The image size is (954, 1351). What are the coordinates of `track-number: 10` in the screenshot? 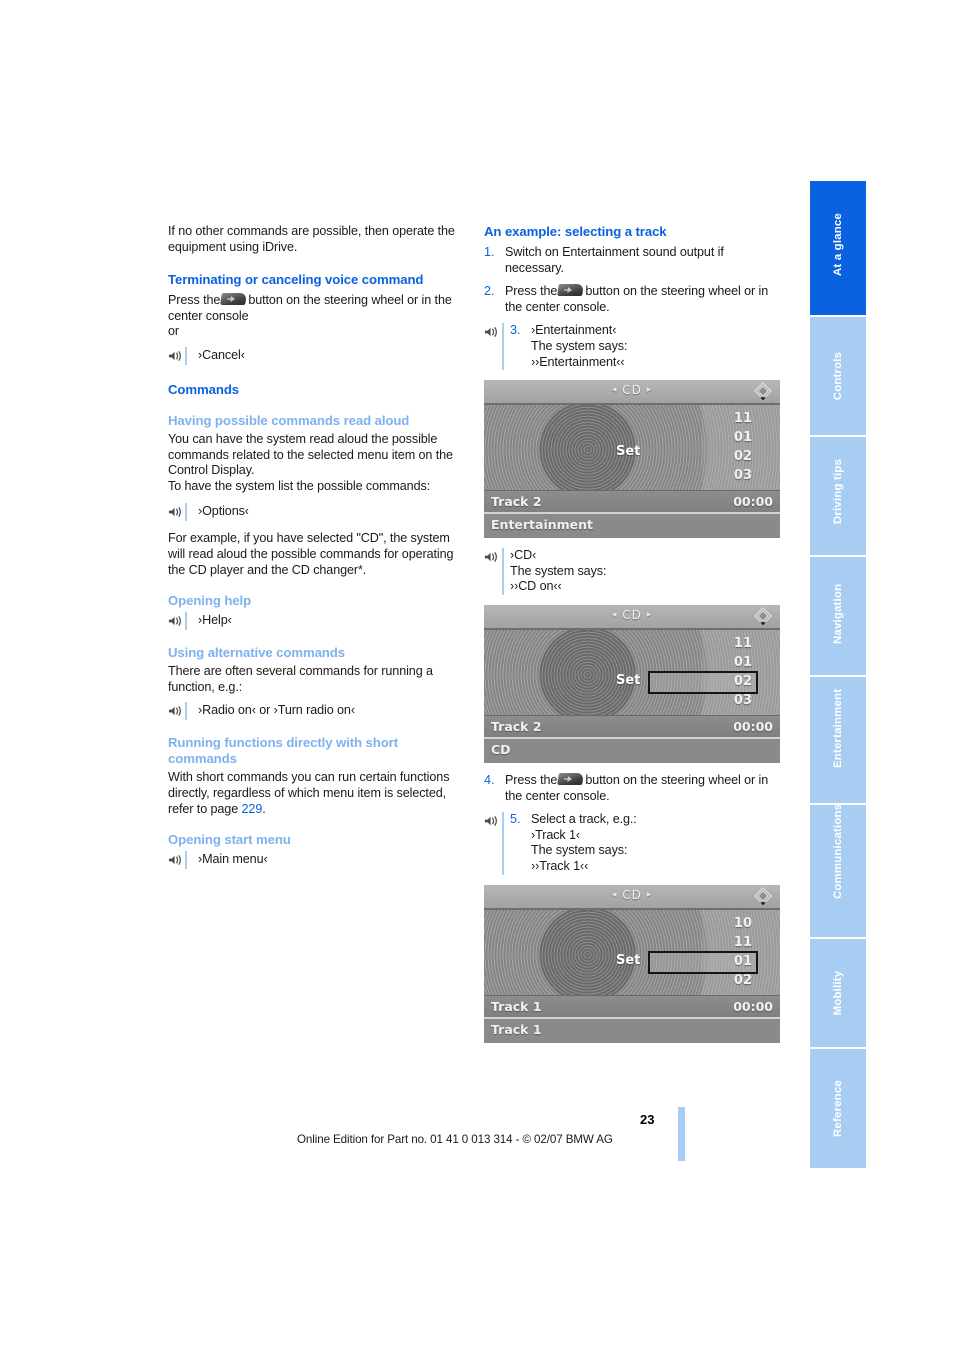 It's located at (732, 923).